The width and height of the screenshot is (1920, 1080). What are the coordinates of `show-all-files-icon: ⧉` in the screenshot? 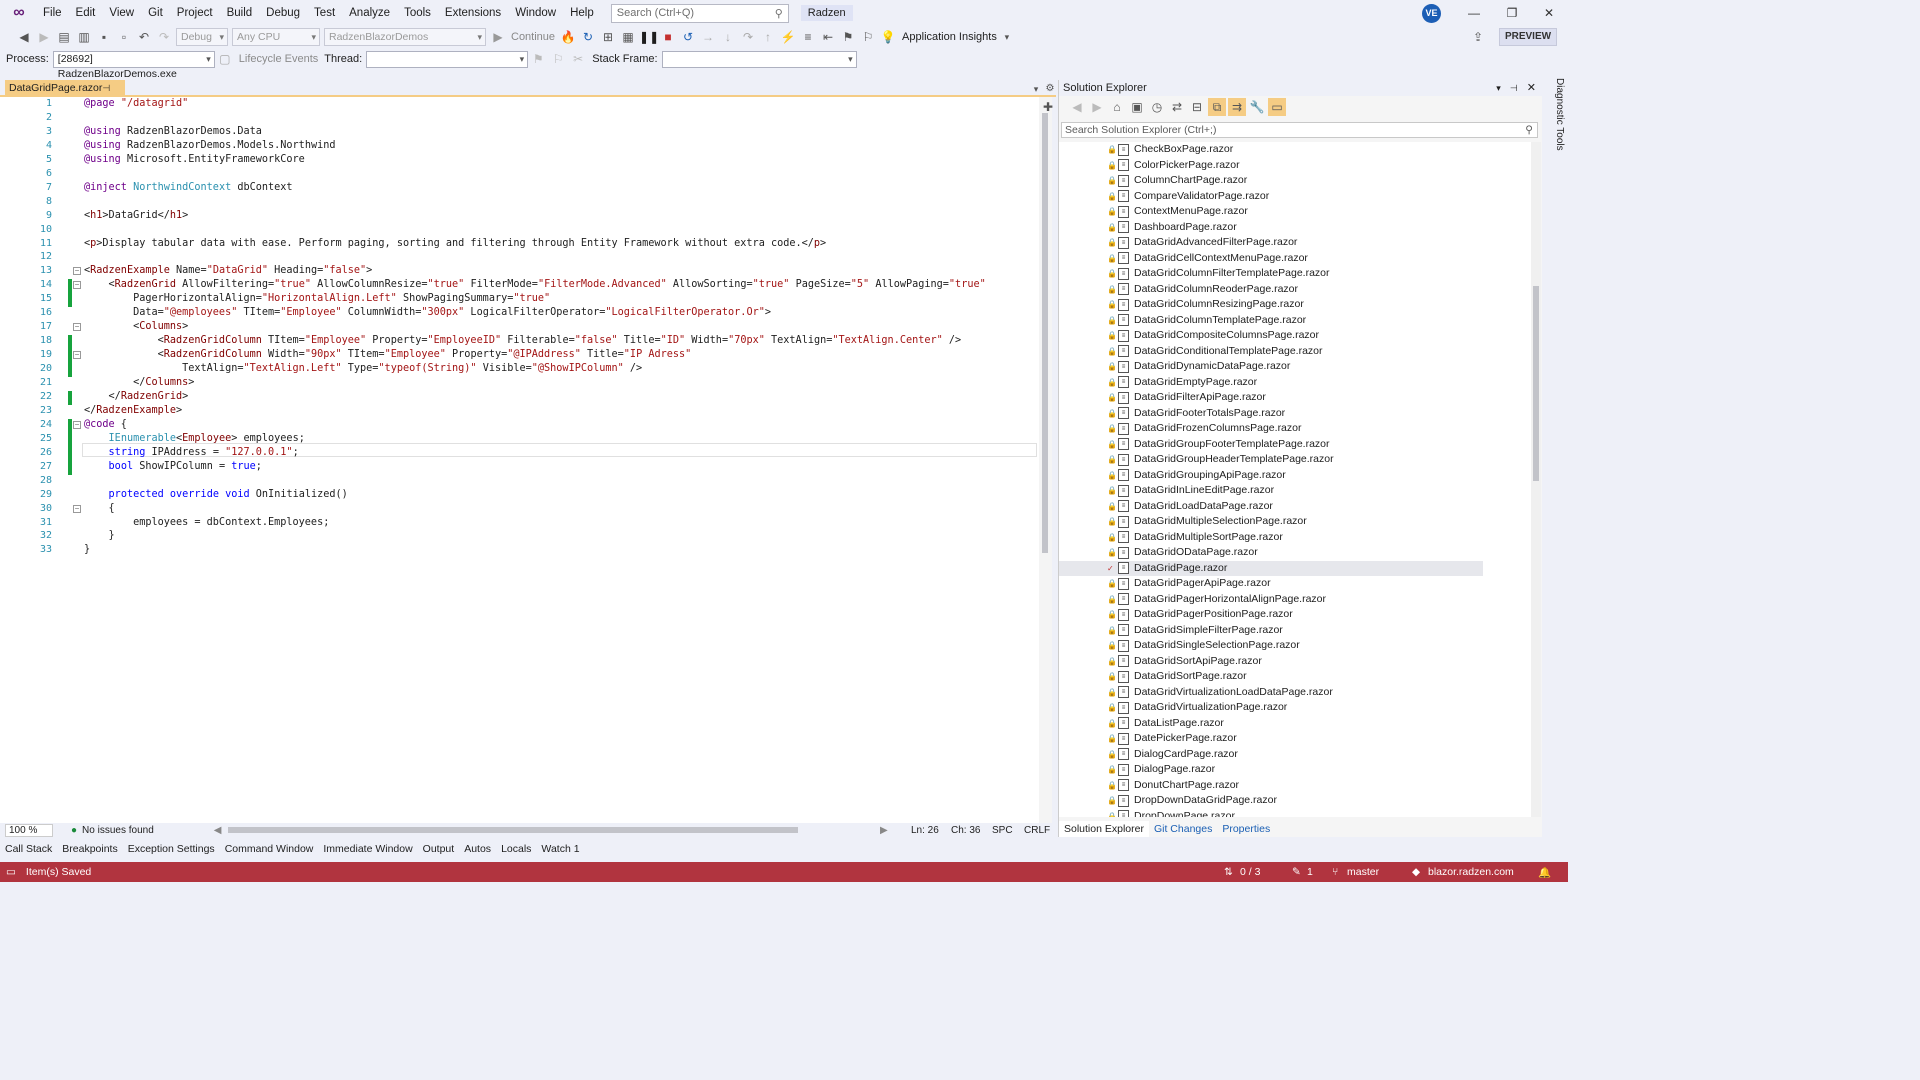 It's located at (1217, 107).